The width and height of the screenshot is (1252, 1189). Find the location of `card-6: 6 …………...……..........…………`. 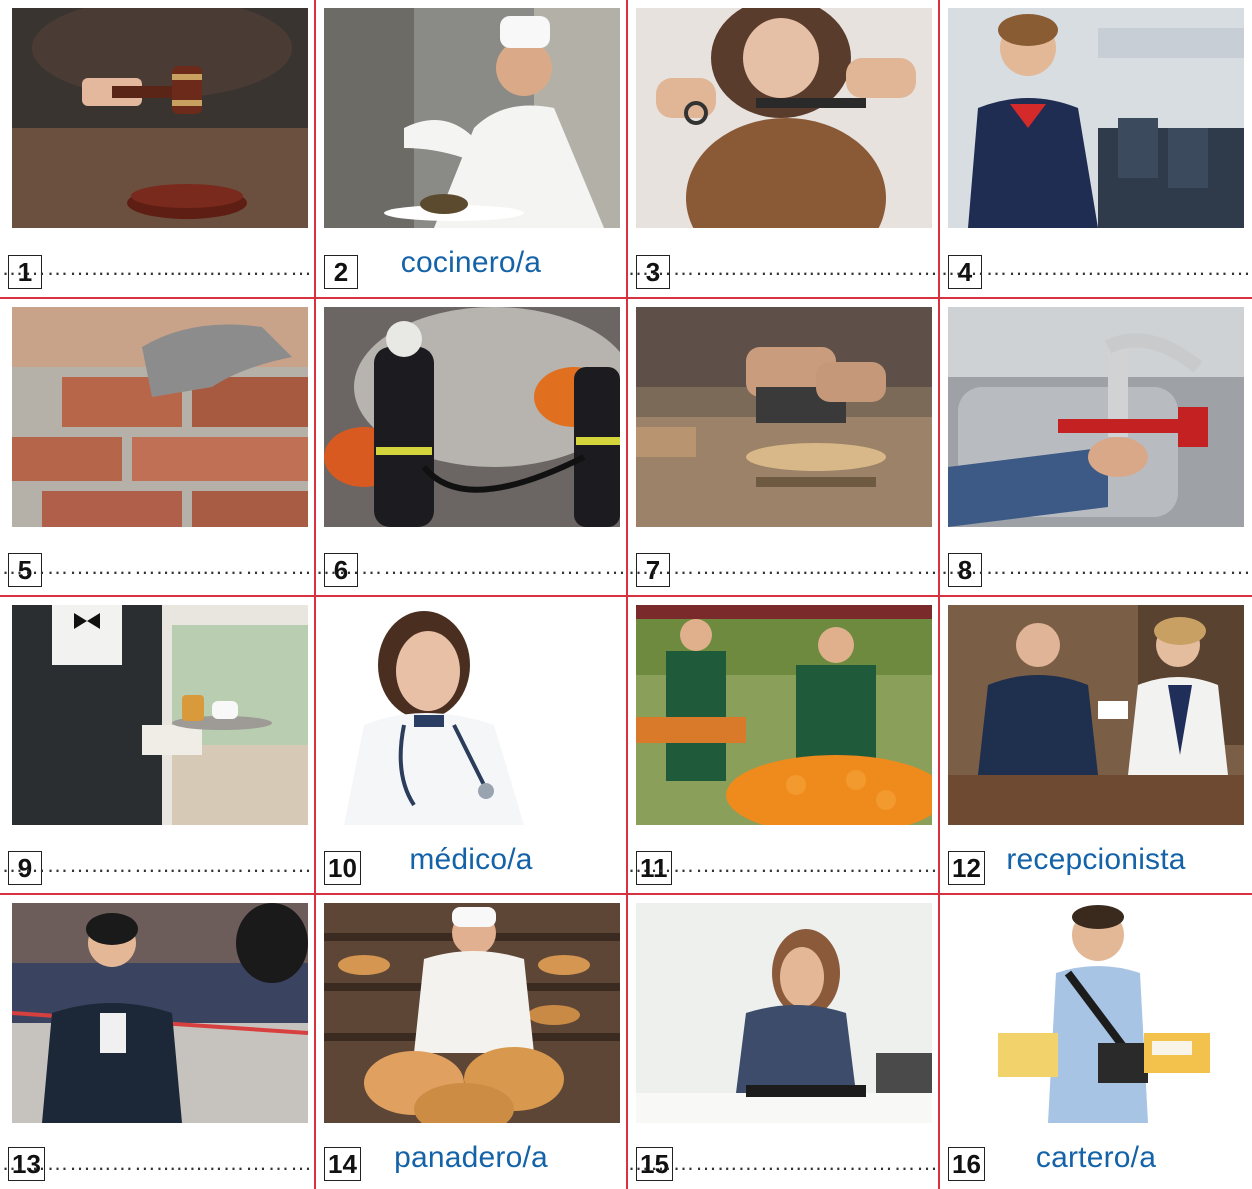

card-6: 6 …………...……..........………… is located at coordinates (472, 448).